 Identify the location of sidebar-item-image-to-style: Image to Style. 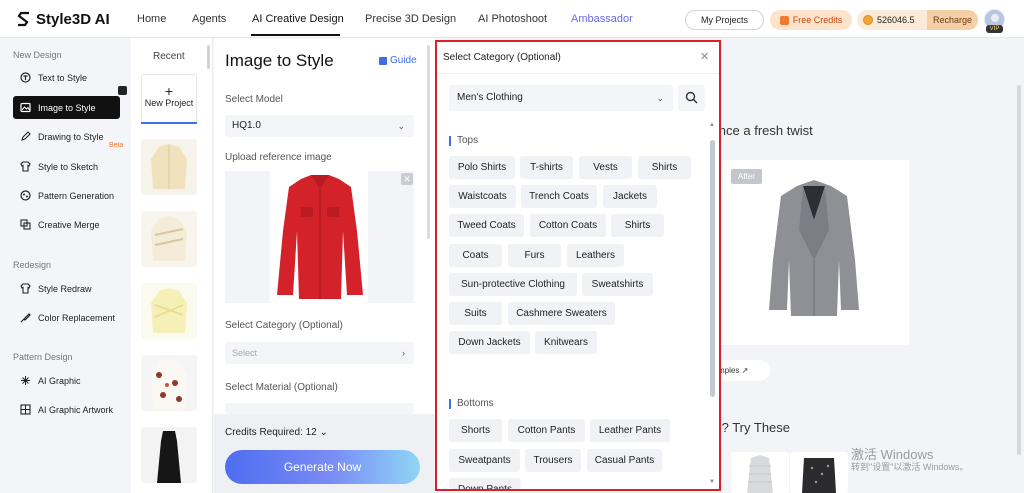
(66, 107).